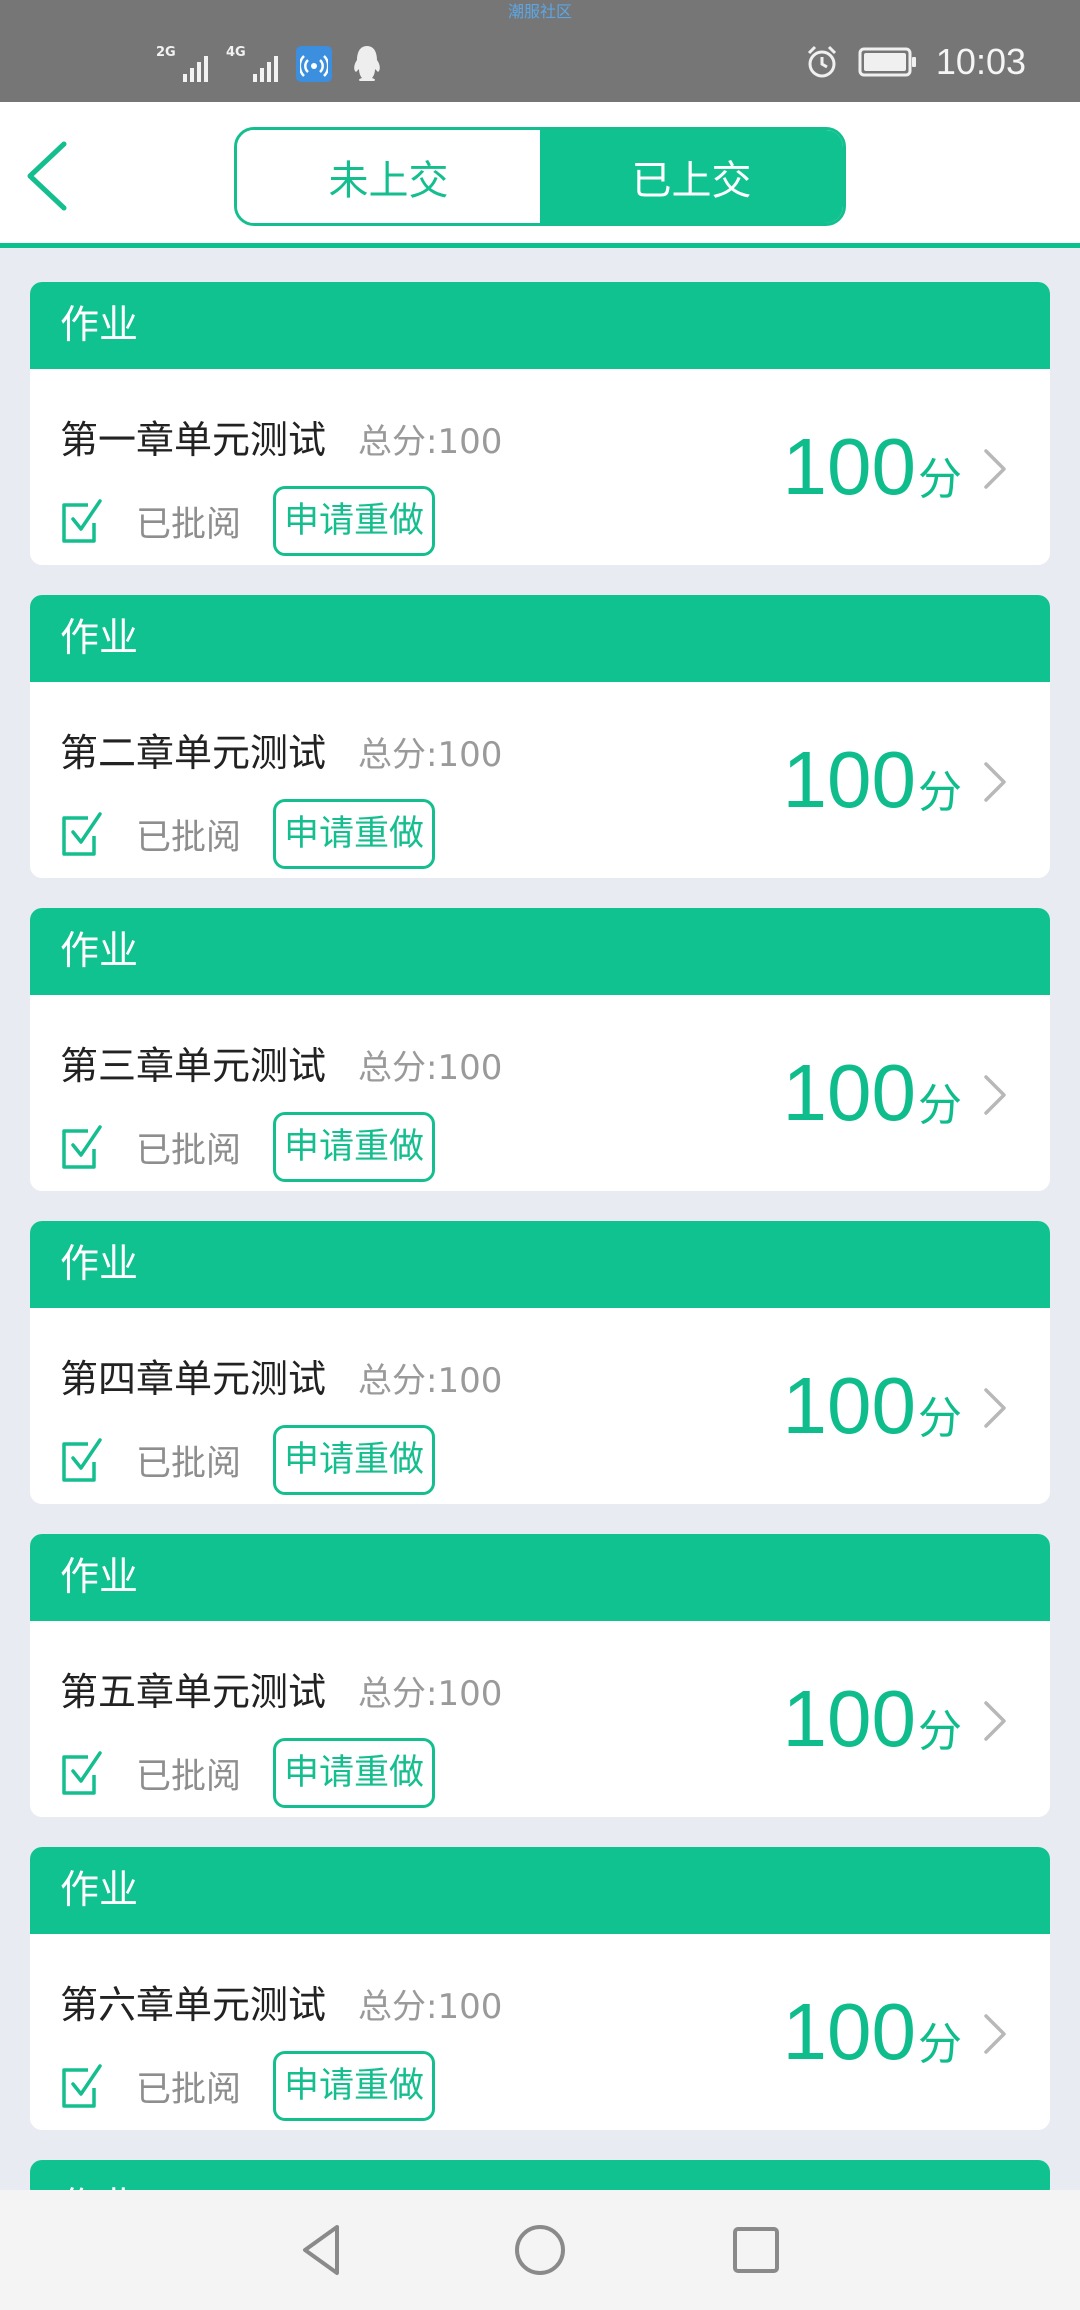 This screenshot has width=1080, height=2310. What do you see at coordinates (193, 753) in the screenshot?
I see `assignment-title: 第二章单元测试` at bounding box center [193, 753].